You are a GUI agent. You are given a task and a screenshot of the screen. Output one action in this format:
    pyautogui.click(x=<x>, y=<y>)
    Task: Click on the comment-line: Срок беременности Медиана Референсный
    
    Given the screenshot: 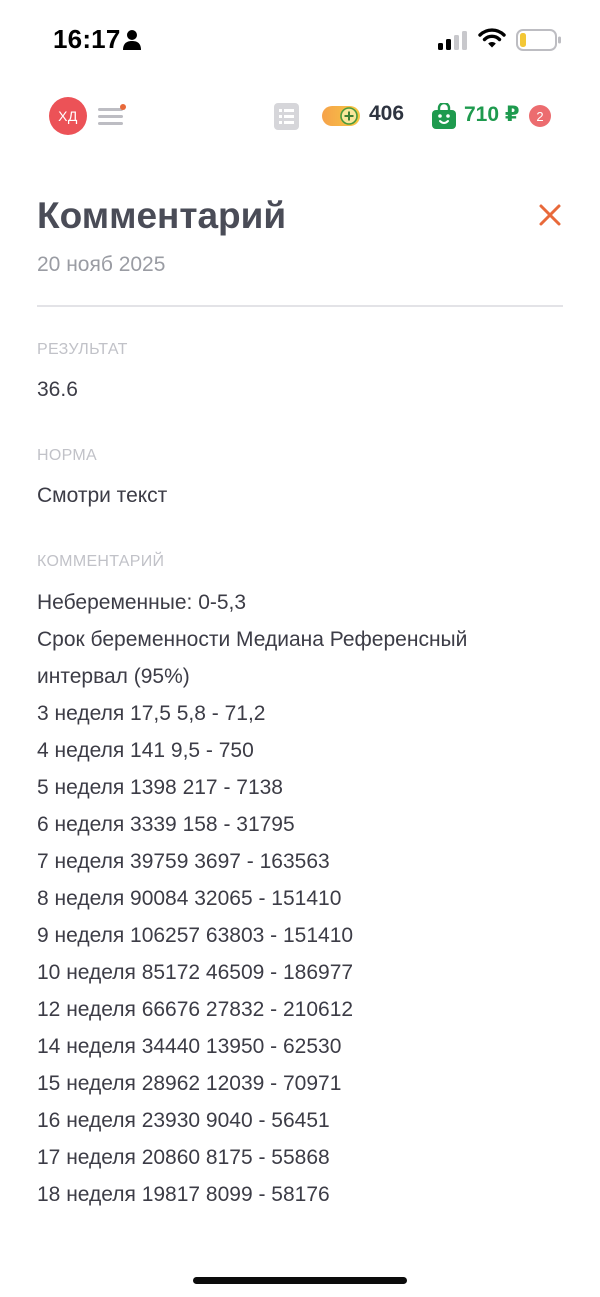 What is the action you would take?
    pyautogui.click(x=252, y=639)
    